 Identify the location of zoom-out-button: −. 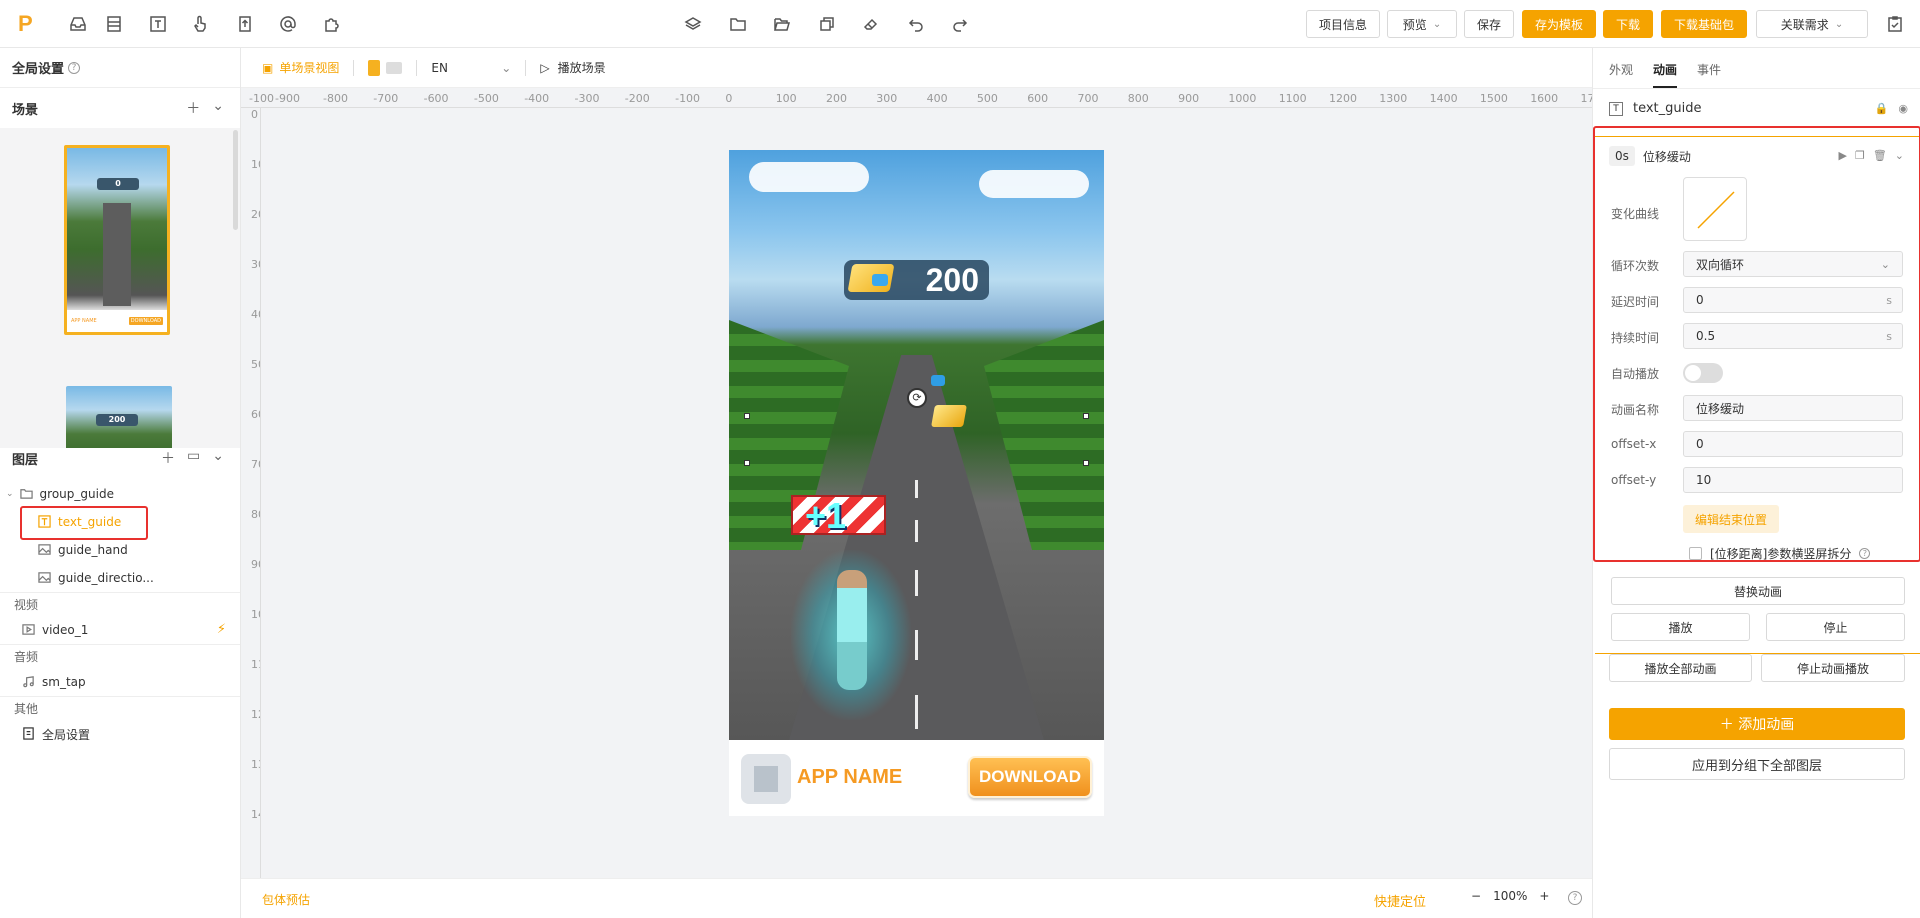
(1476, 896).